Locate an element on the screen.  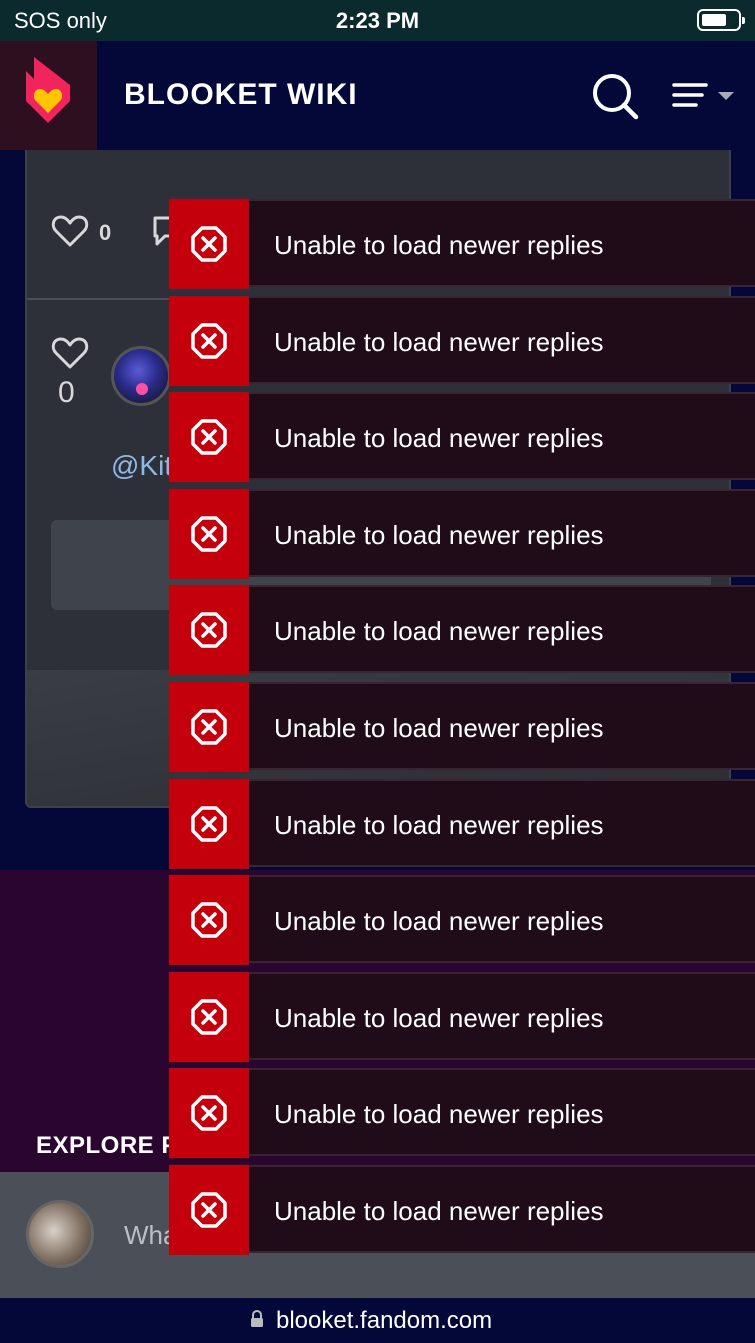
reply-like-button is located at coordinates (70, 355).